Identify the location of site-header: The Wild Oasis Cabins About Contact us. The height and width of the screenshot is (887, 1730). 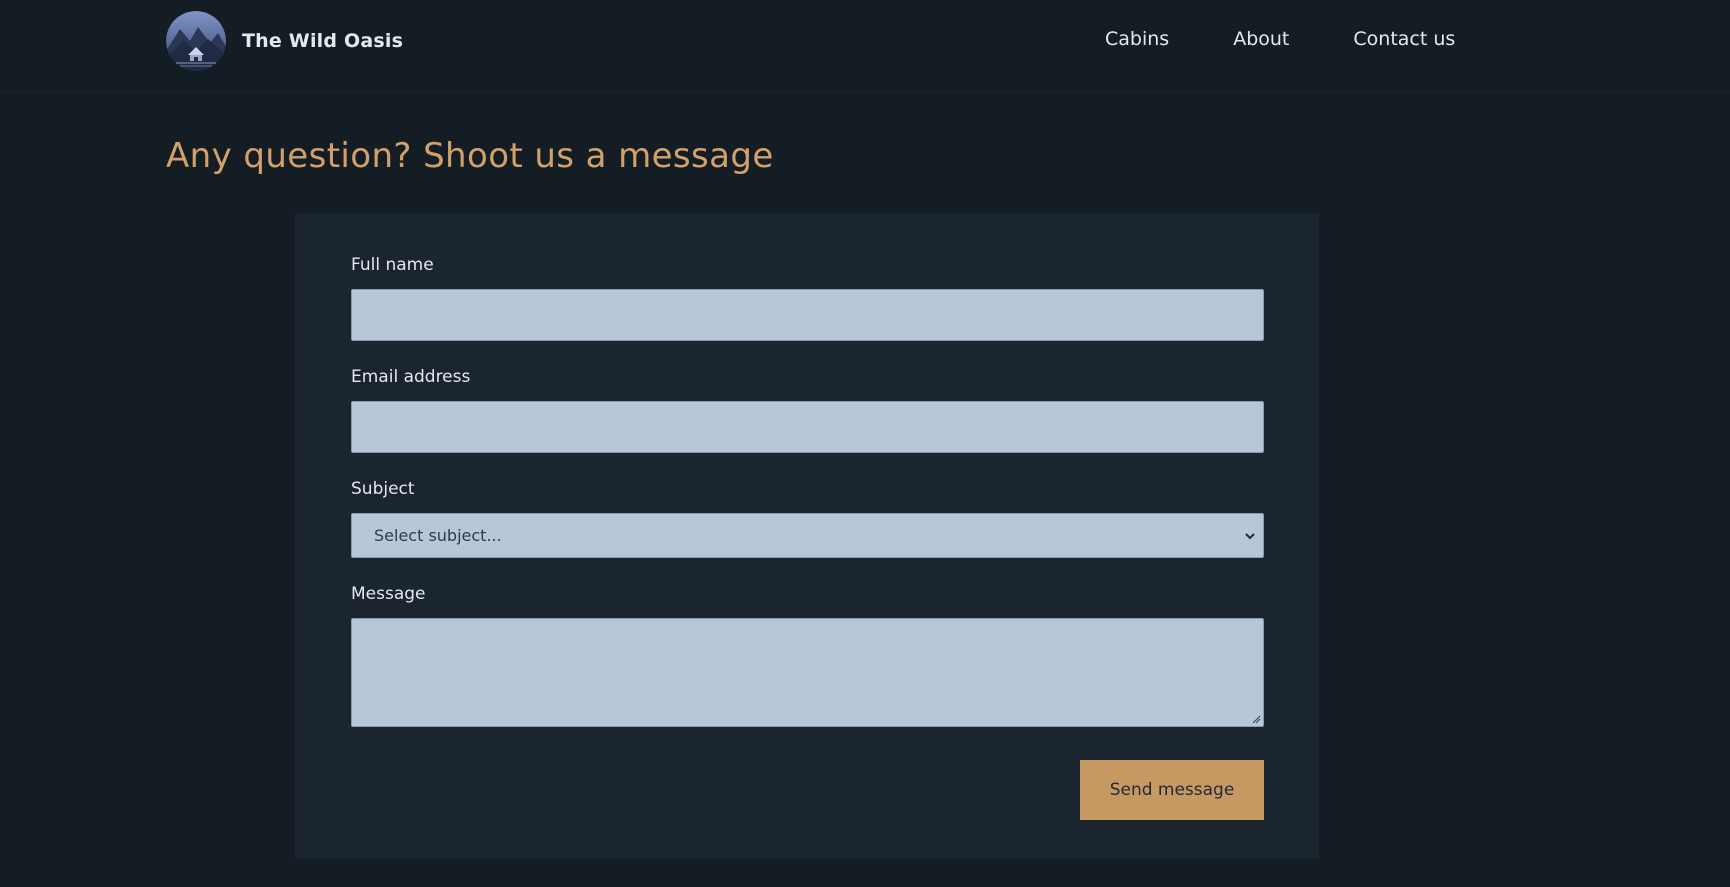
(865, 46).